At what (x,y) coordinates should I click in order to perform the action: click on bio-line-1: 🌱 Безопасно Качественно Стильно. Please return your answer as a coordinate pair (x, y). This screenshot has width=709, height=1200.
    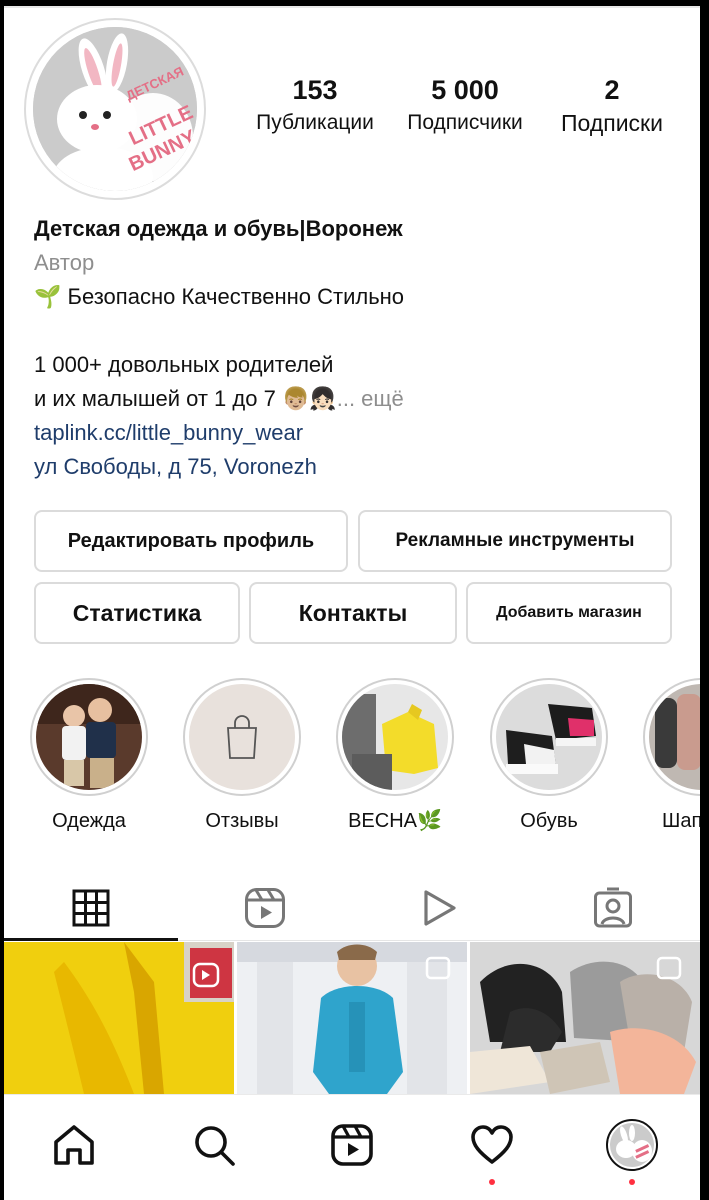
    Looking at the image, I should click on (354, 297).